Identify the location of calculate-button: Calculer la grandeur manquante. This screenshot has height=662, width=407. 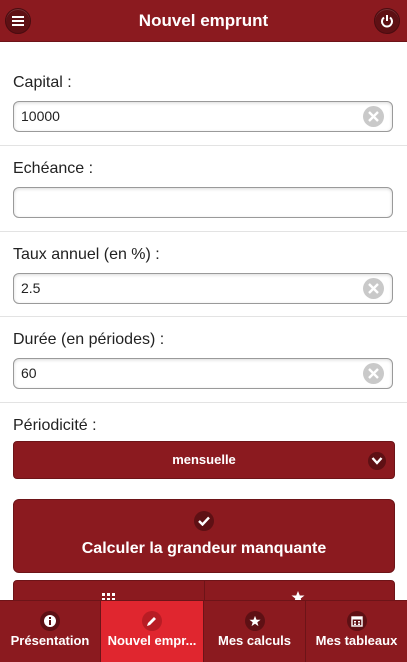
(204, 536).